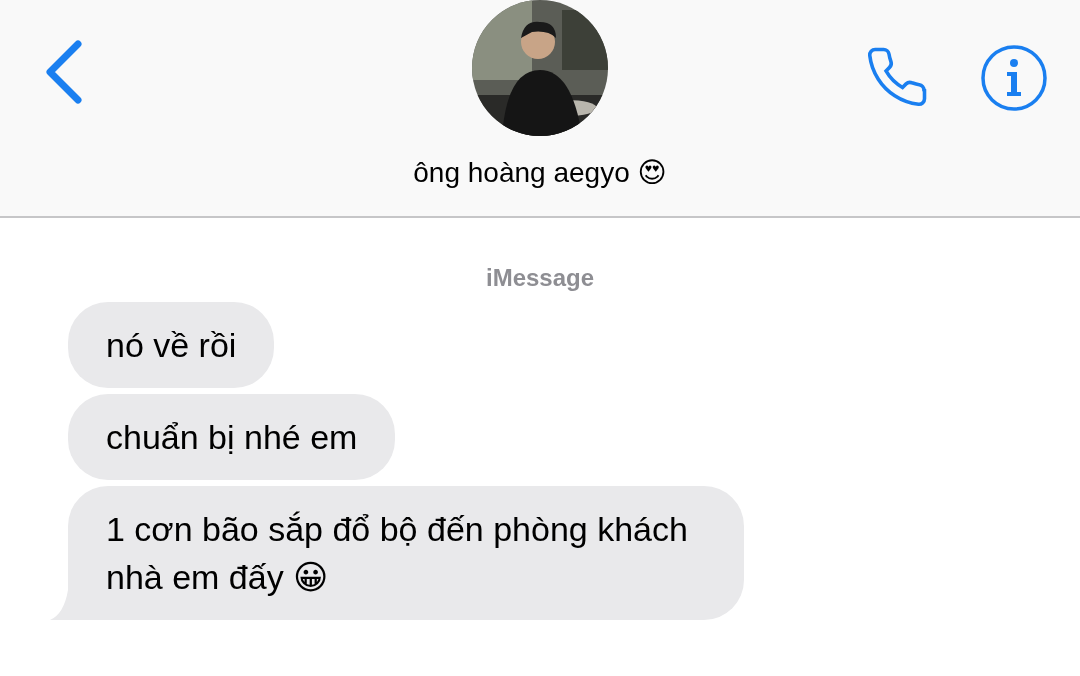 This screenshot has width=1080, height=676. Describe the element at coordinates (540, 278) in the screenshot. I see `service-label: iMessage` at that location.